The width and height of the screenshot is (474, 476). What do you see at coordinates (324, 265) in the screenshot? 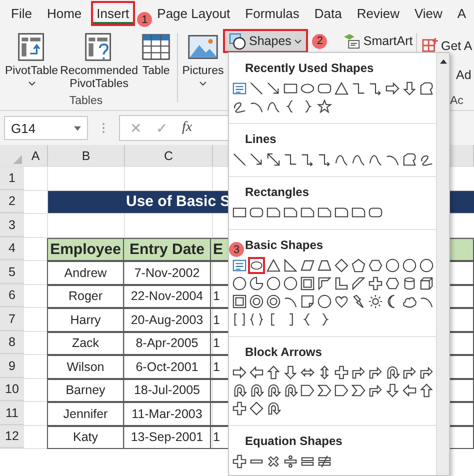
I see `trapezoid-icon` at bounding box center [324, 265].